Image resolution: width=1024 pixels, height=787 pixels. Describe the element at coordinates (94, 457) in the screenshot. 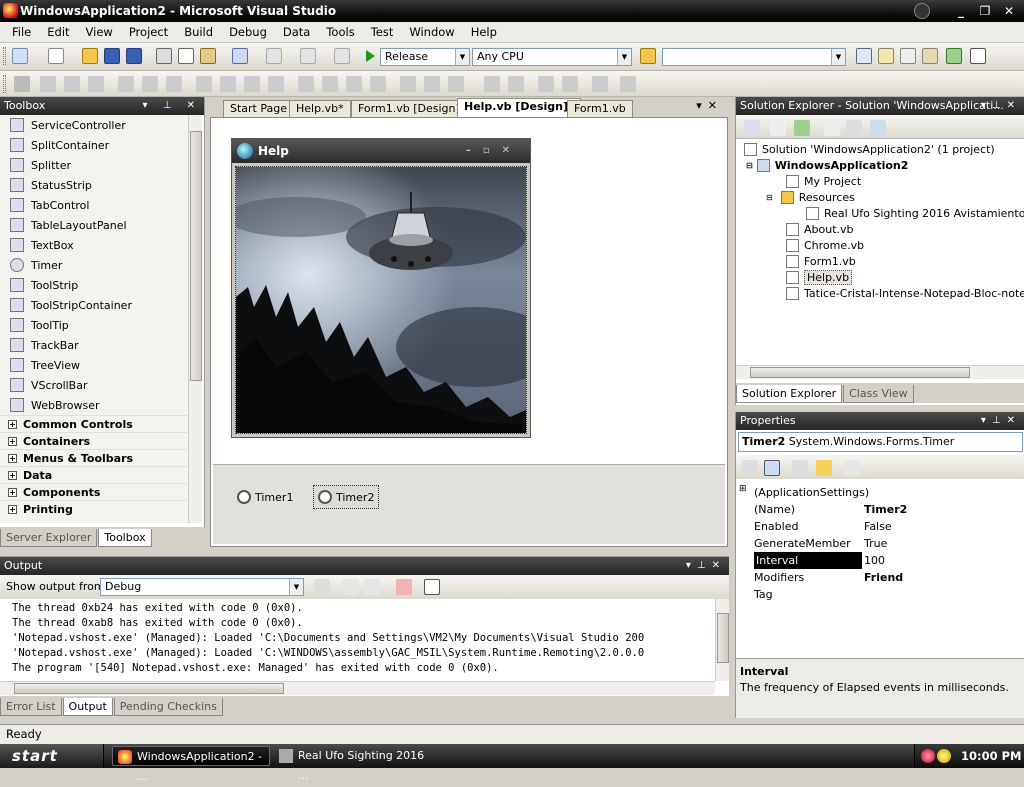

I see `toolbox-category: + Menus & Toolbars` at that location.